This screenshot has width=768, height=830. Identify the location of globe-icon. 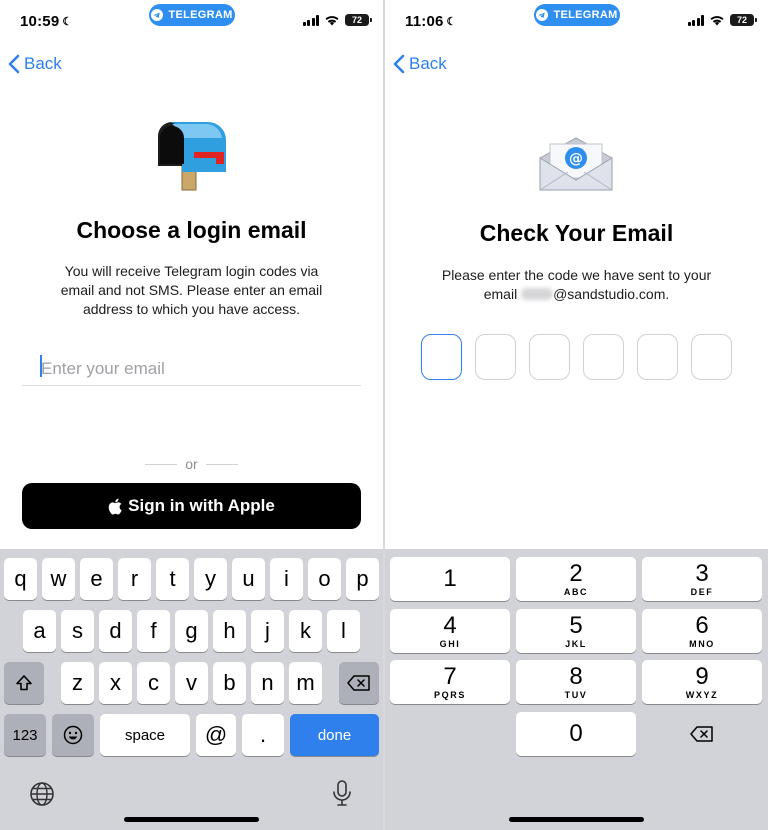
(42, 794).